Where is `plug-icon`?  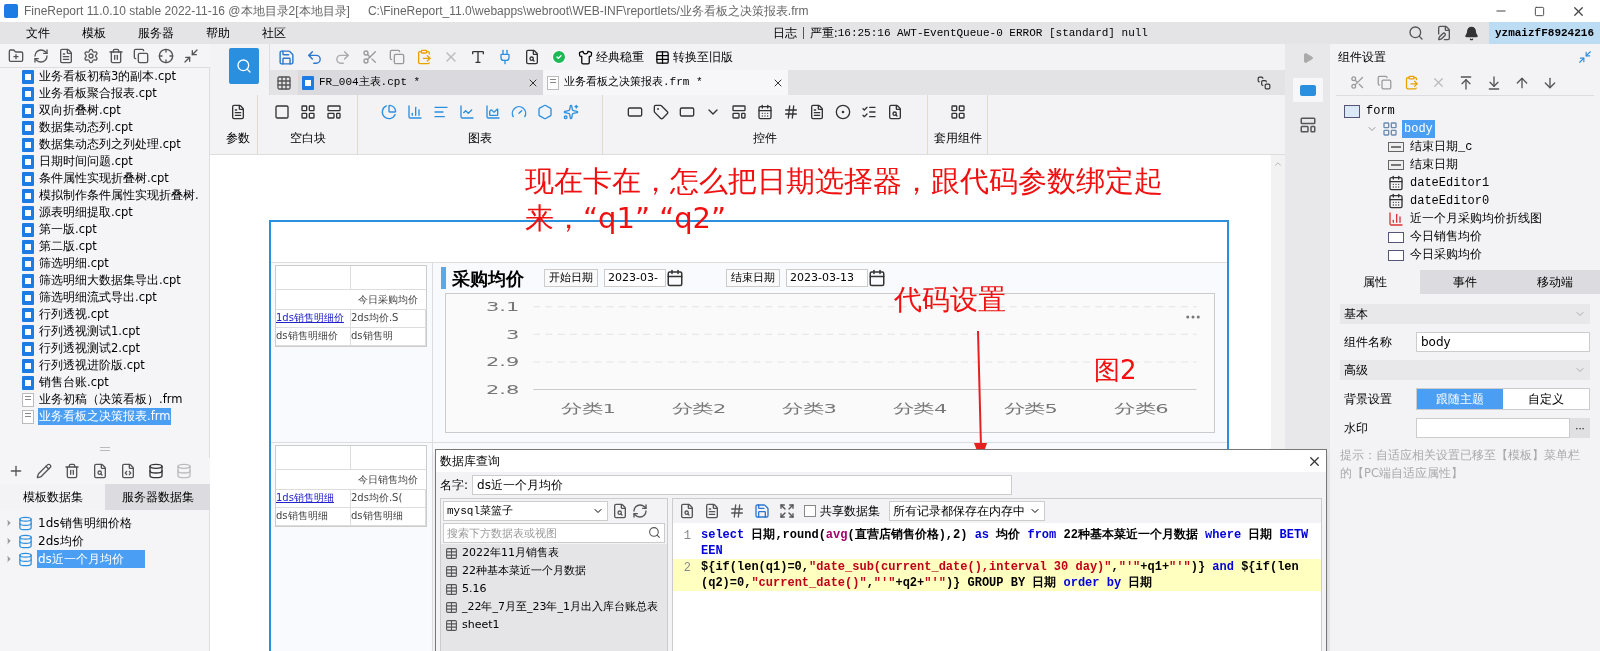
plug-icon is located at coordinates (505, 57).